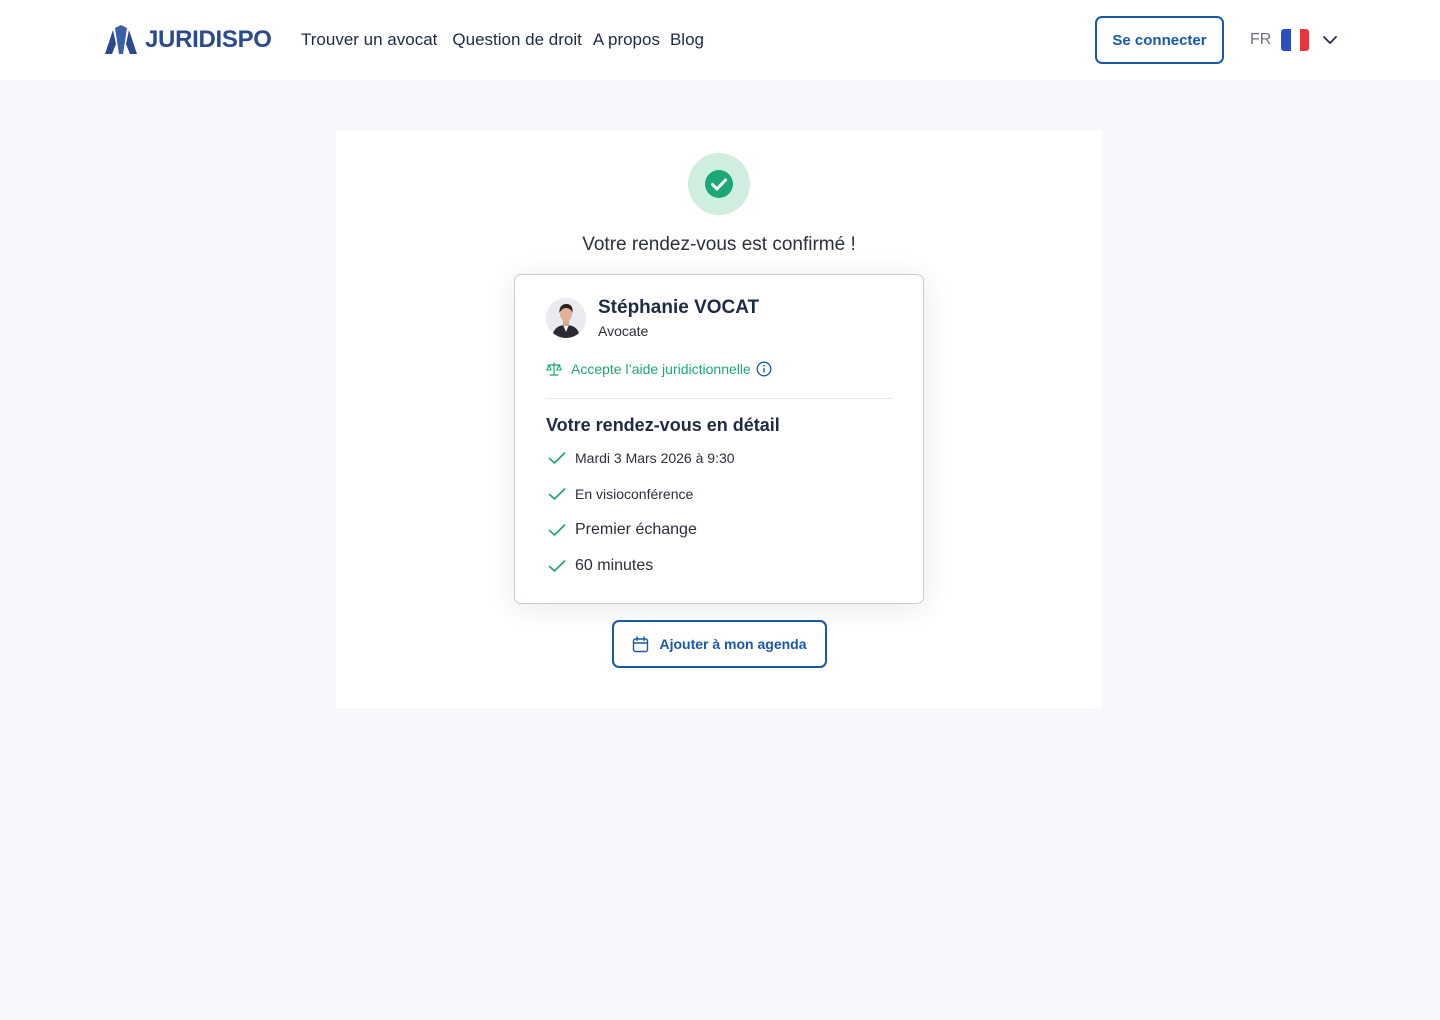  Describe the element at coordinates (663, 425) in the screenshot. I see `appointment-detail-title: Votre rendez-vous en détail` at that location.